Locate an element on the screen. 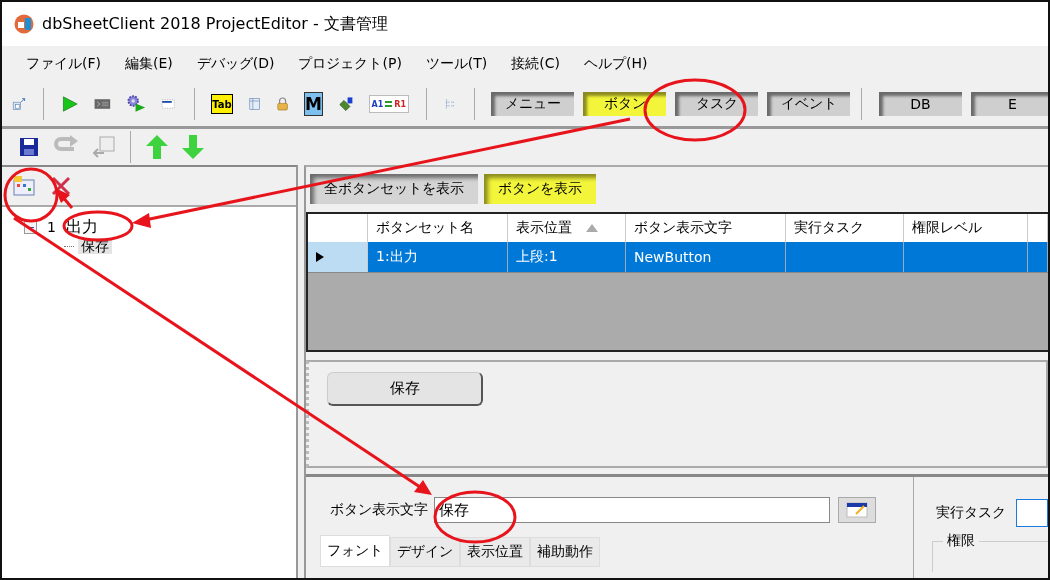 The height and width of the screenshot is (580, 1050). group-label: 権限 is located at coordinates (961, 540).